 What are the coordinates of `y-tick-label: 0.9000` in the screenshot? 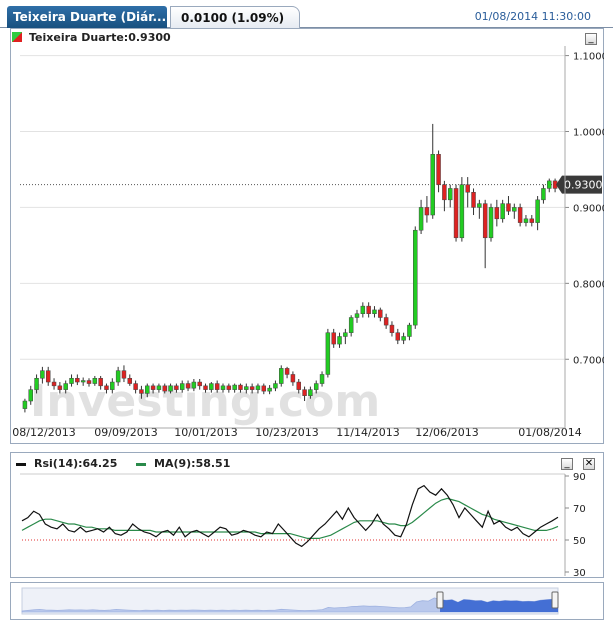 It's located at (588, 208).